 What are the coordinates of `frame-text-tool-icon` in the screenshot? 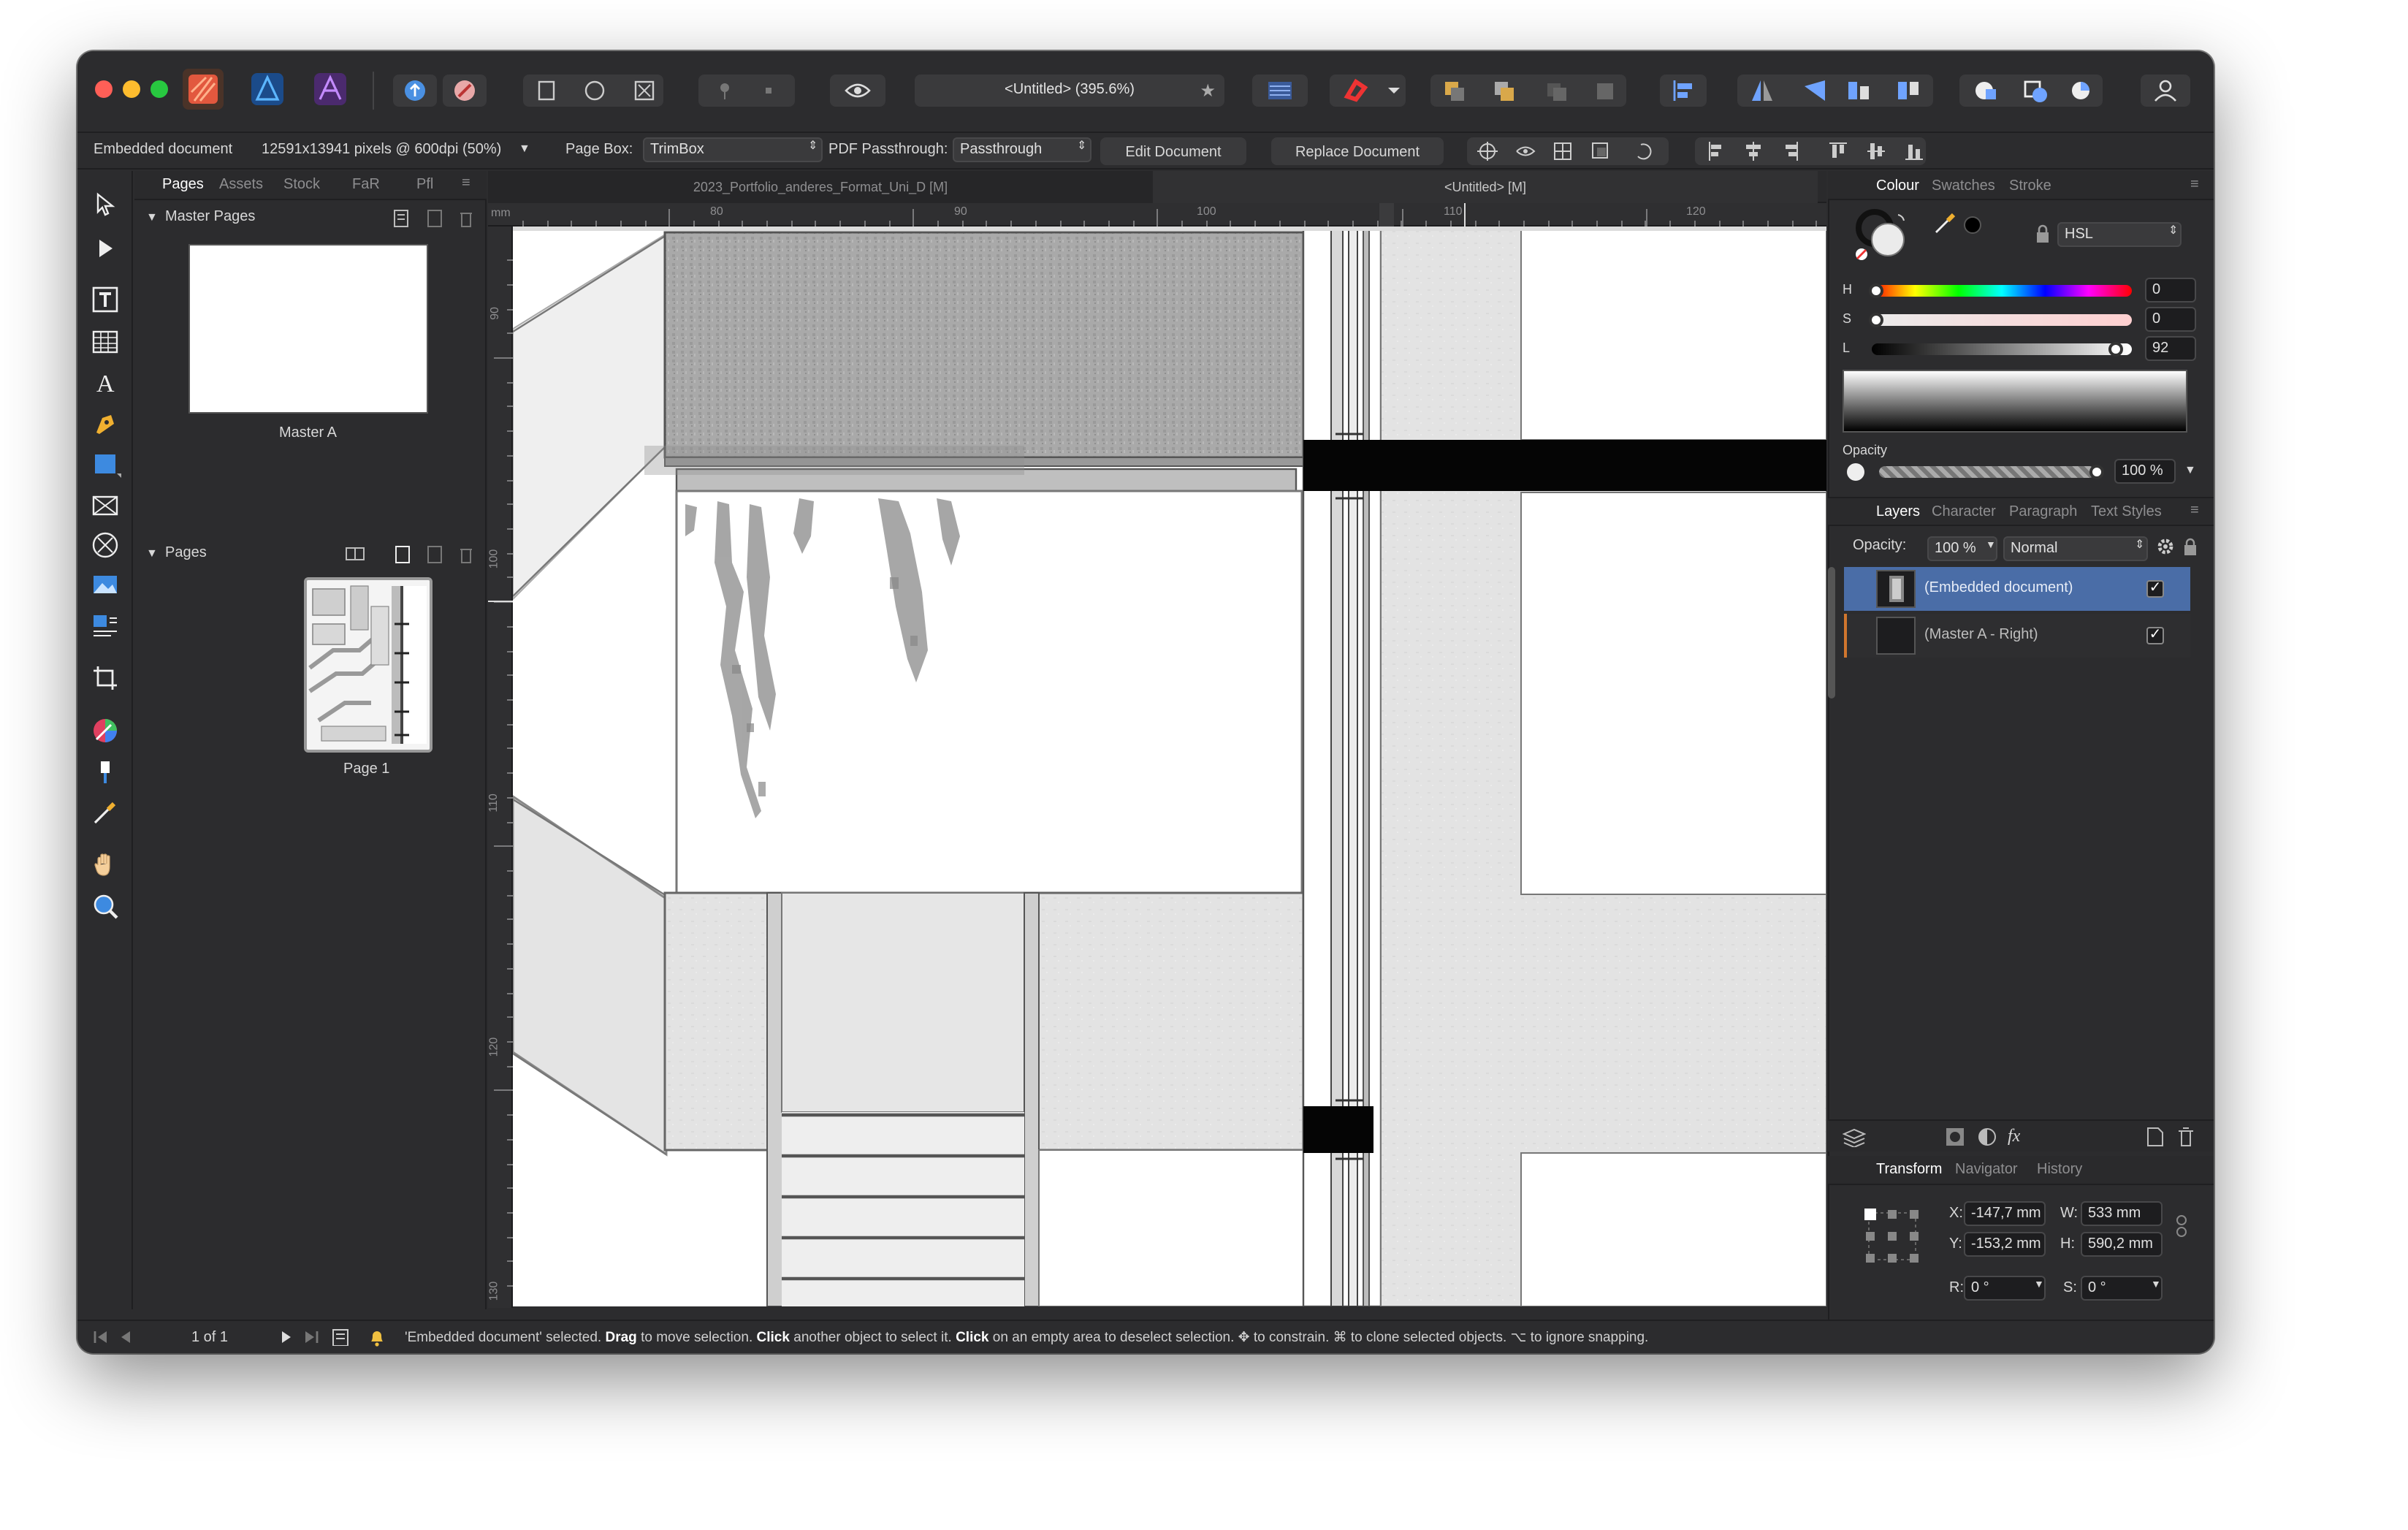 It's located at (106, 299).